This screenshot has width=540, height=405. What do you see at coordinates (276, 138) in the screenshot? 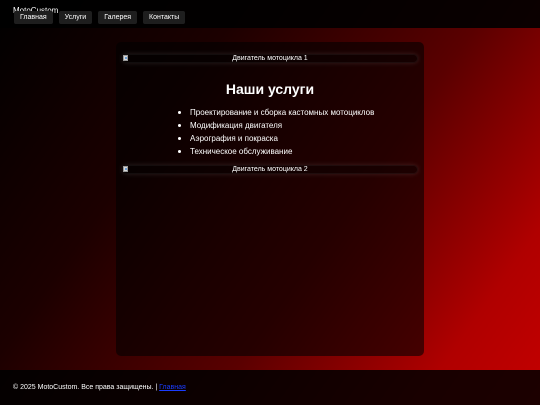
I see `service-item: Аэрография и покраска` at bounding box center [276, 138].